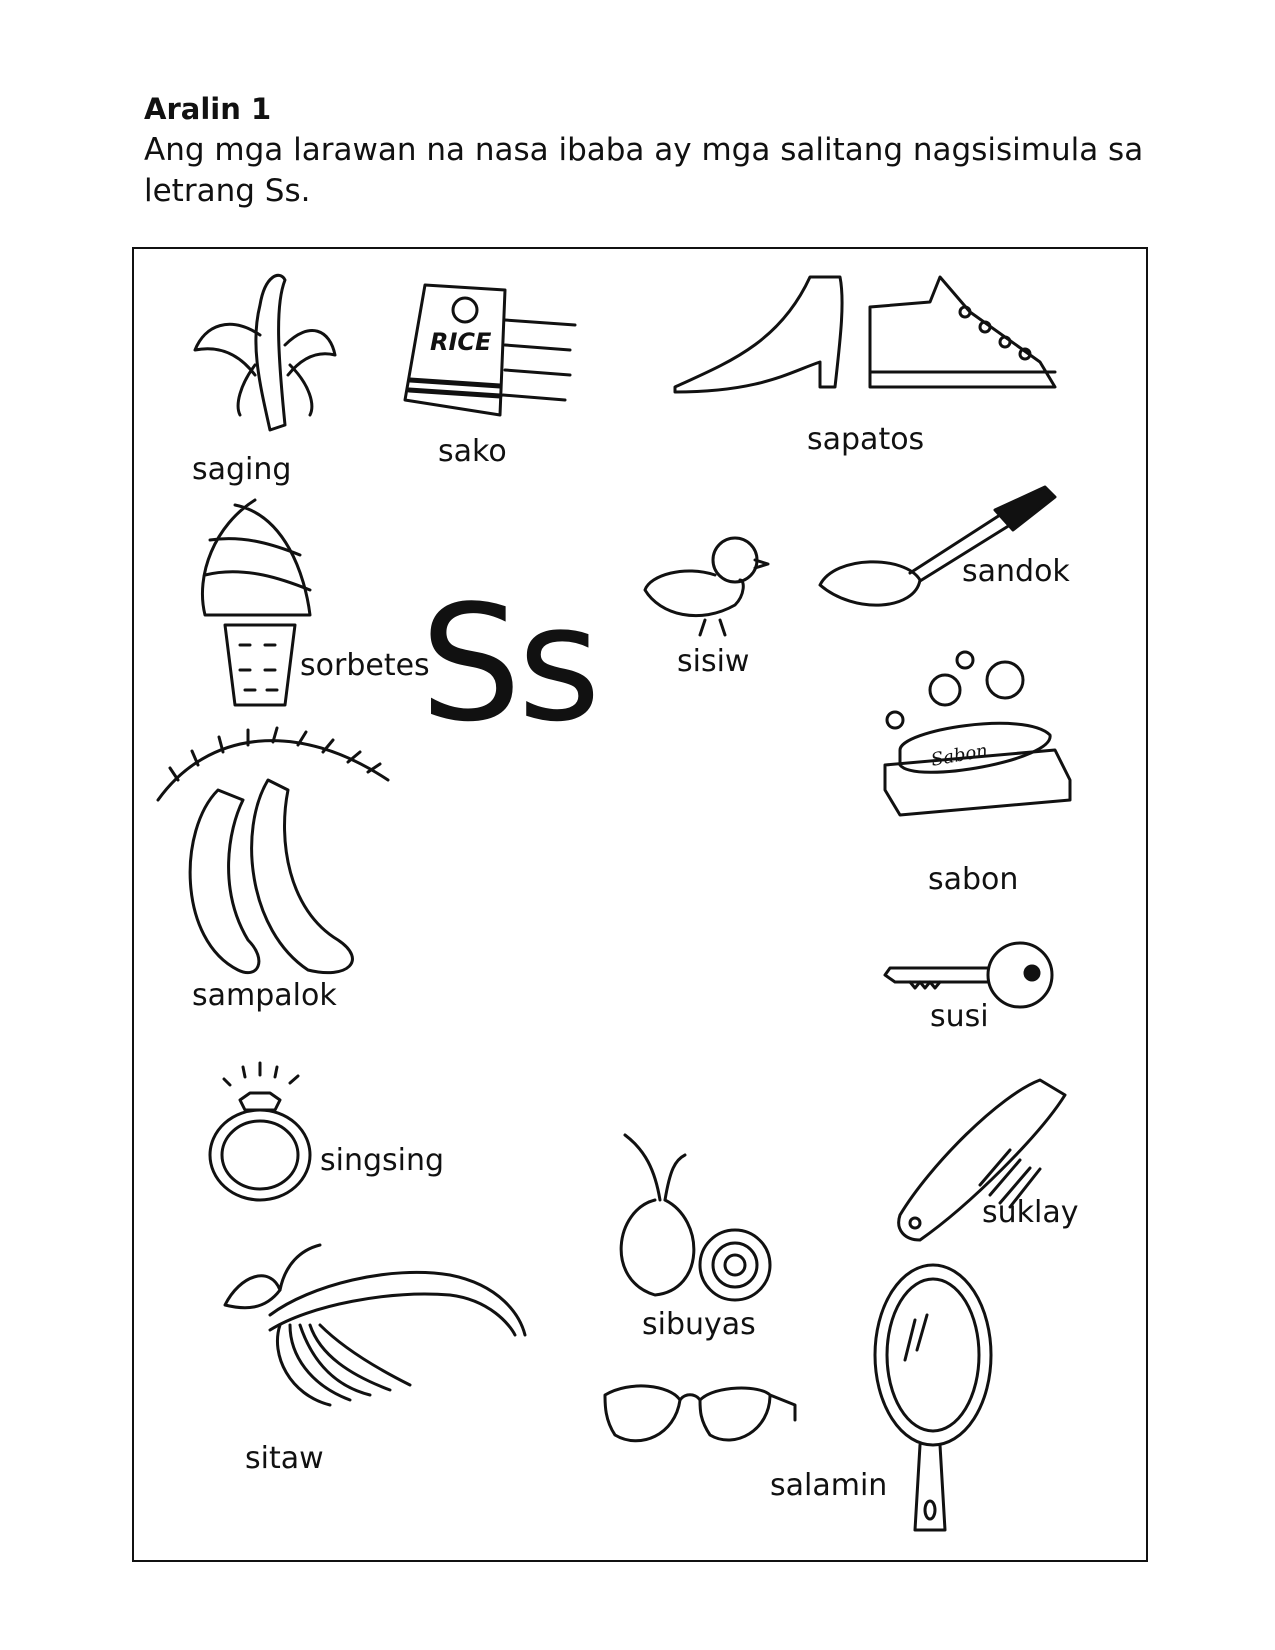 The width and height of the screenshot is (1275, 1650). What do you see at coordinates (375, 1325) in the screenshot?
I see `string-beans-icon` at bounding box center [375, 1325].